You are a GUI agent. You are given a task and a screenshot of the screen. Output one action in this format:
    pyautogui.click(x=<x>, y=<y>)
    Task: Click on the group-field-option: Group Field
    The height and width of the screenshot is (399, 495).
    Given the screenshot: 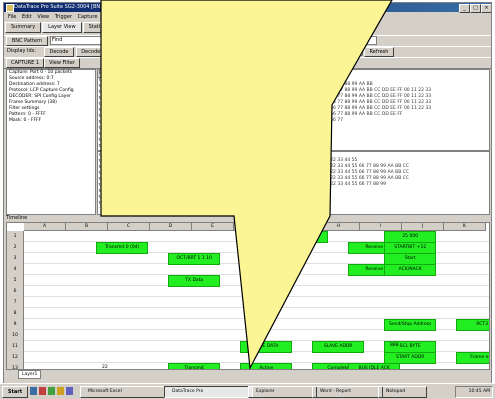 What is the action you would take?
    pyautogui.click(x=151, y=52)
    